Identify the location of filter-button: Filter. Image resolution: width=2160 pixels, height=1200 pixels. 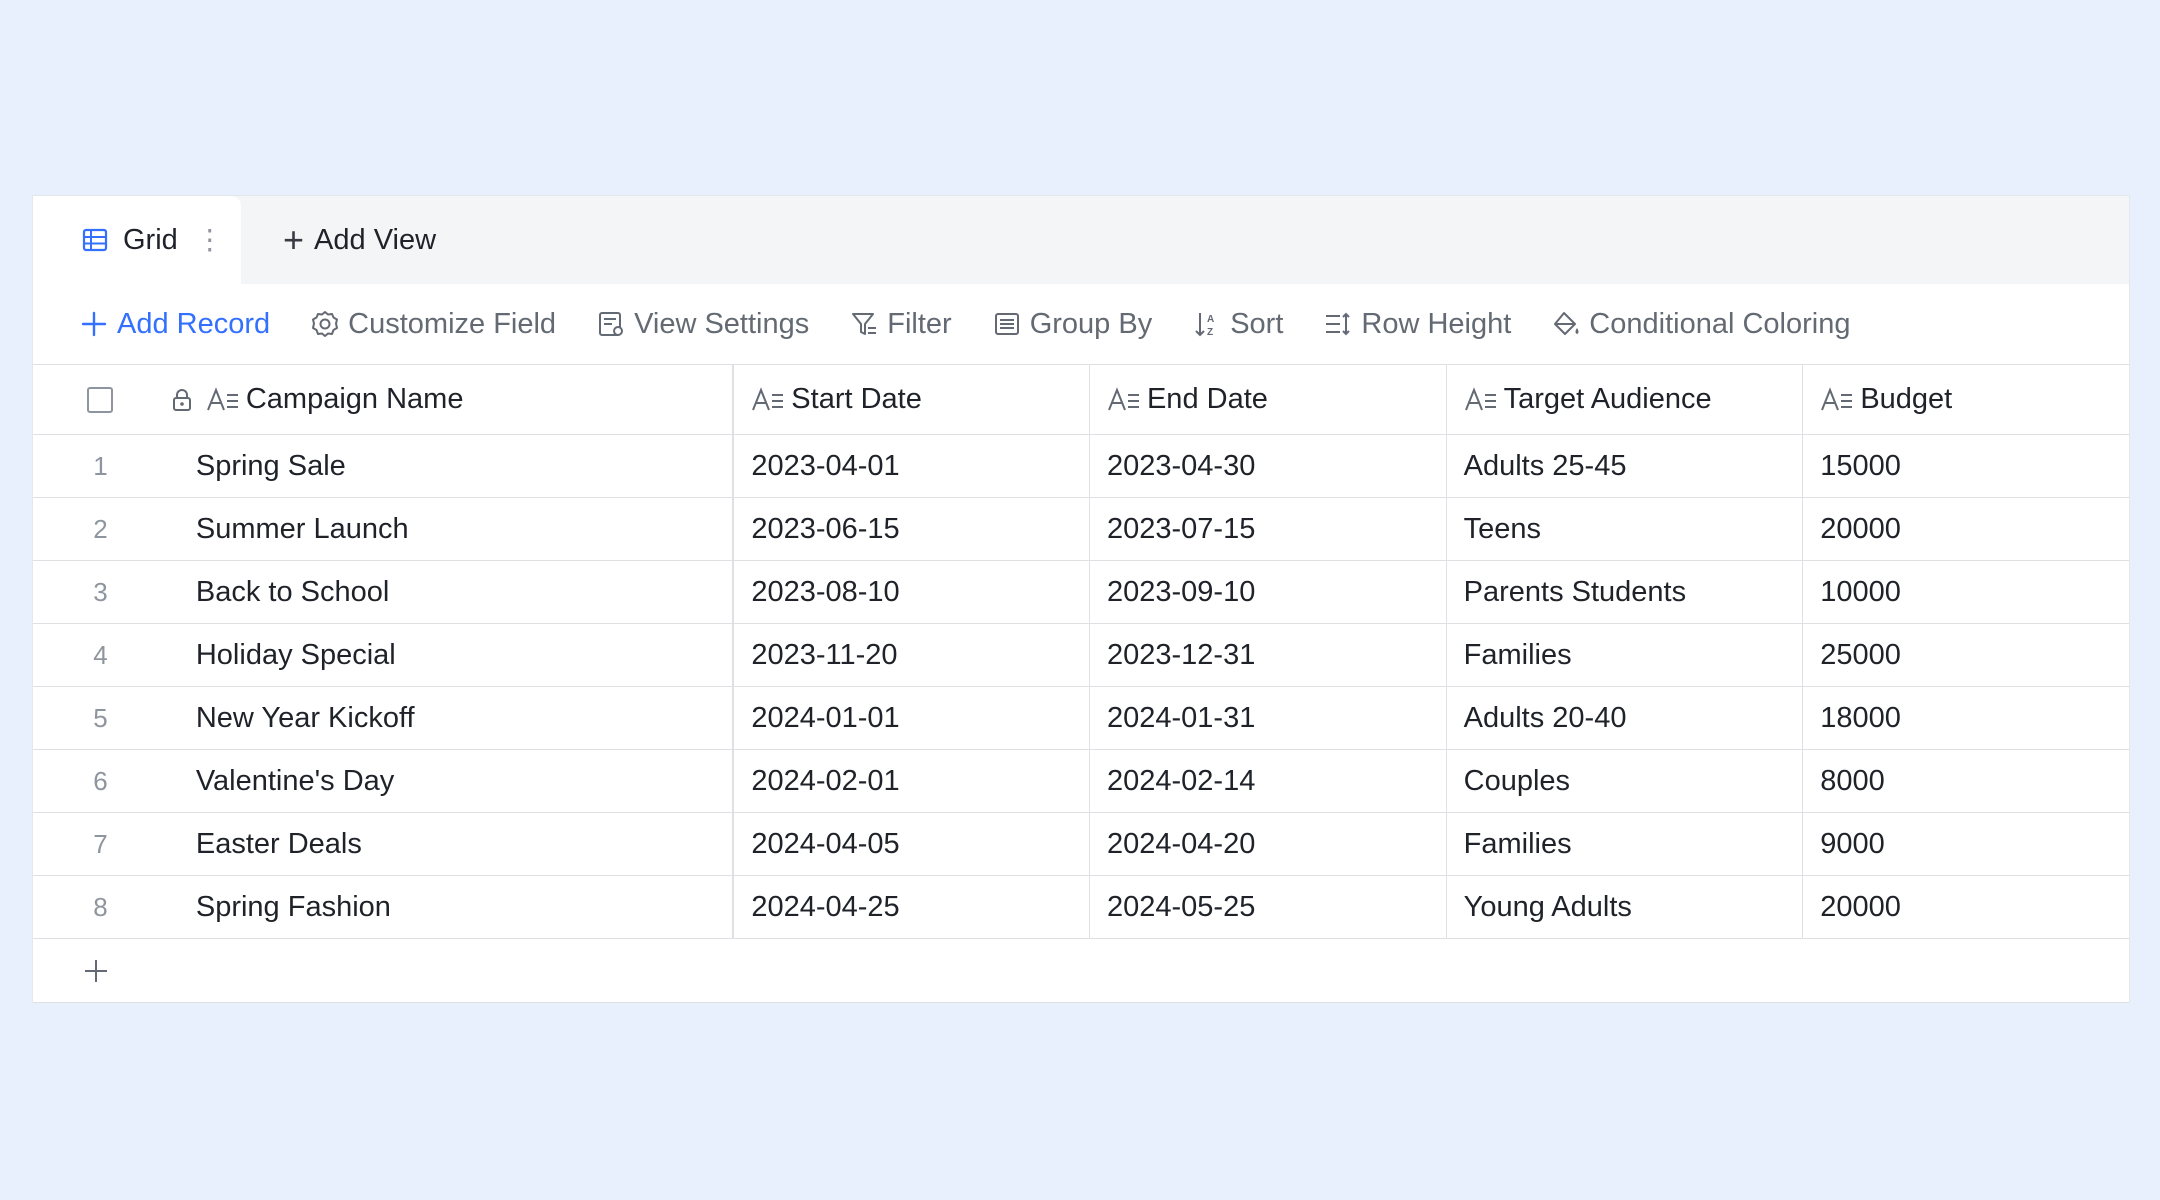
(900, 324).